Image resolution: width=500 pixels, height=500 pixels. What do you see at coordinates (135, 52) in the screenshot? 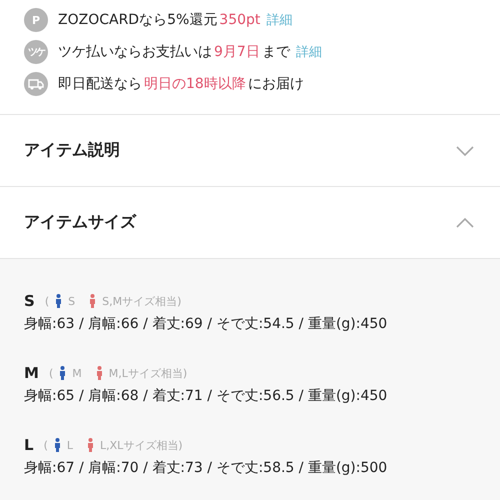
I see `info-text: ツケ払いならお支払いは` at bounding box center [135, 52].